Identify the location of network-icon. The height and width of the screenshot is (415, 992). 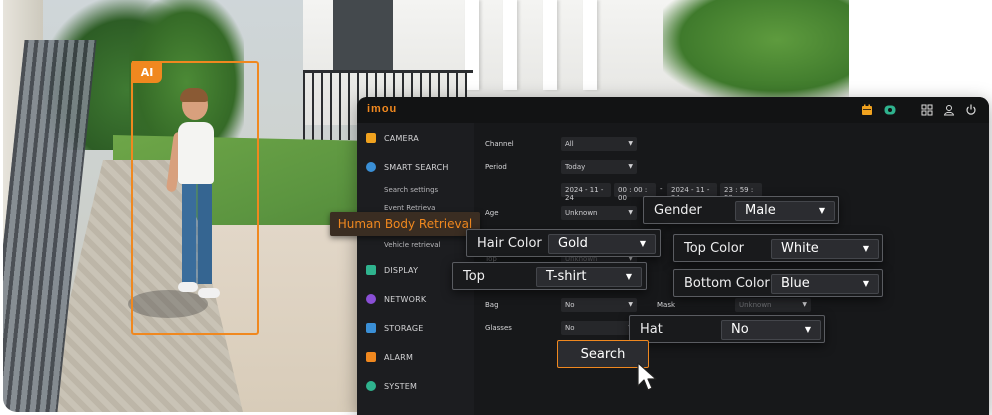
(371, 299).